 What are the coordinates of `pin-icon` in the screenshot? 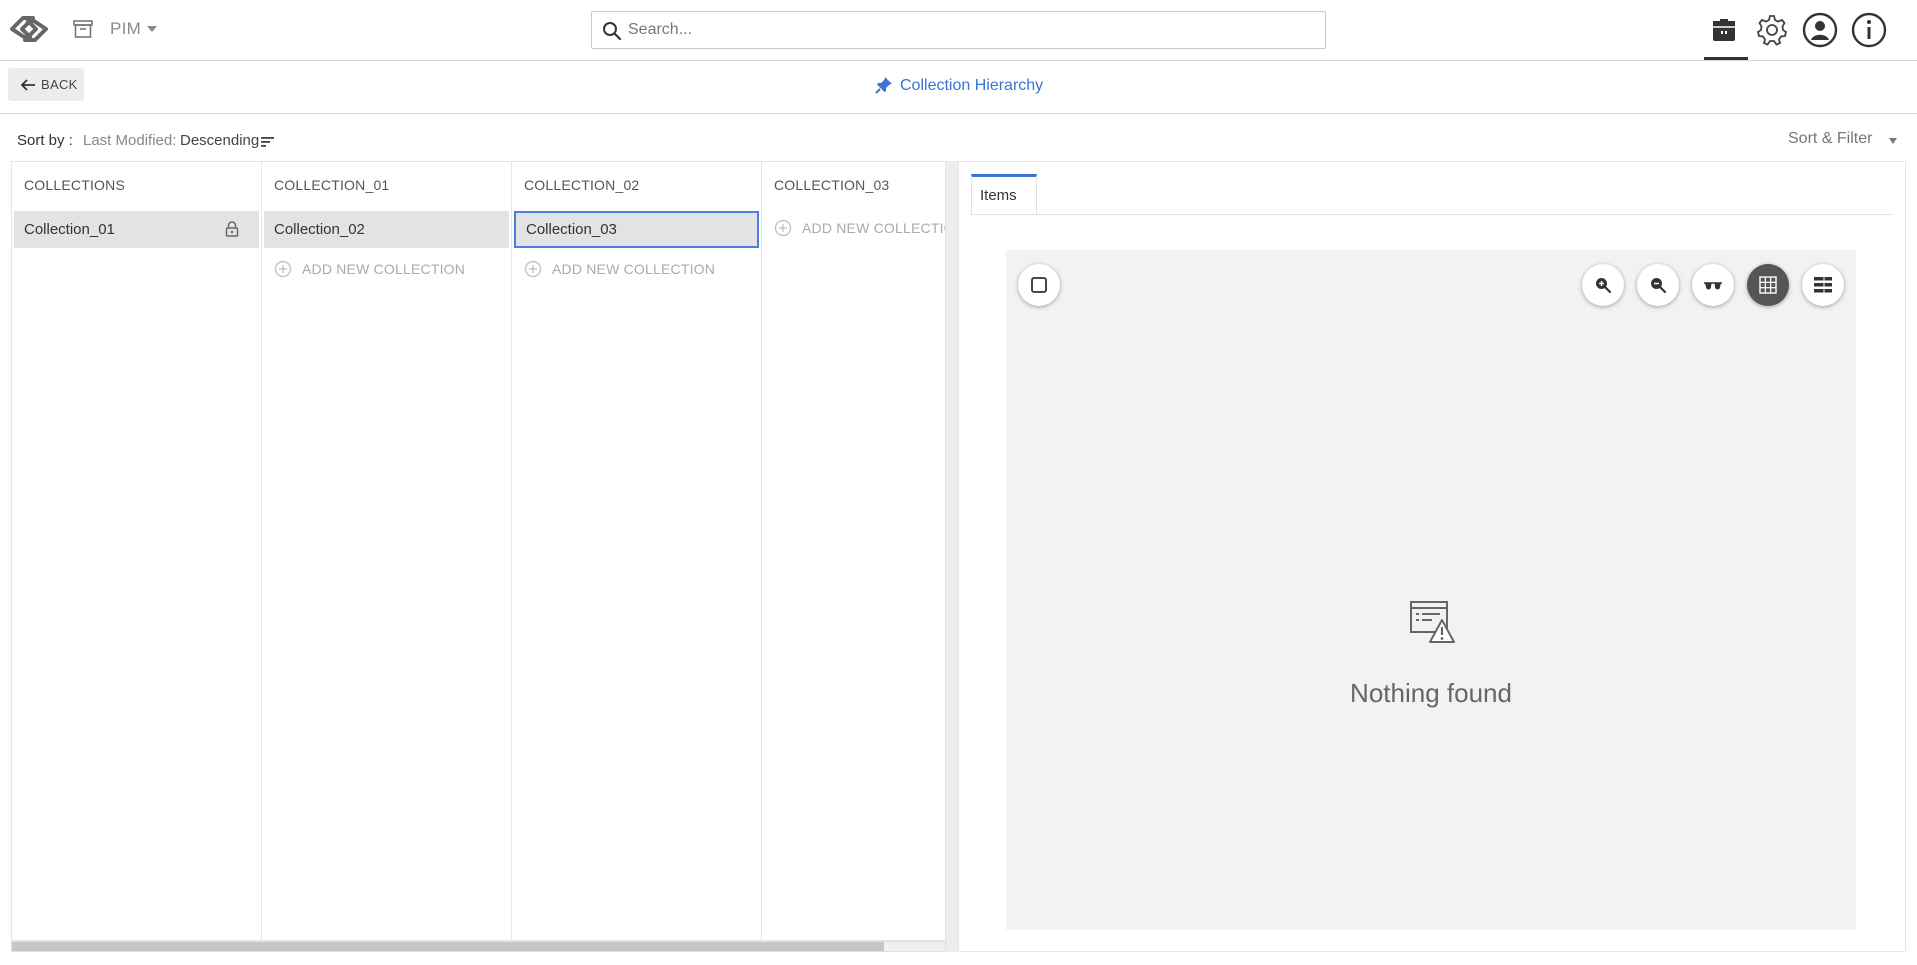 It's located at (883, 85).